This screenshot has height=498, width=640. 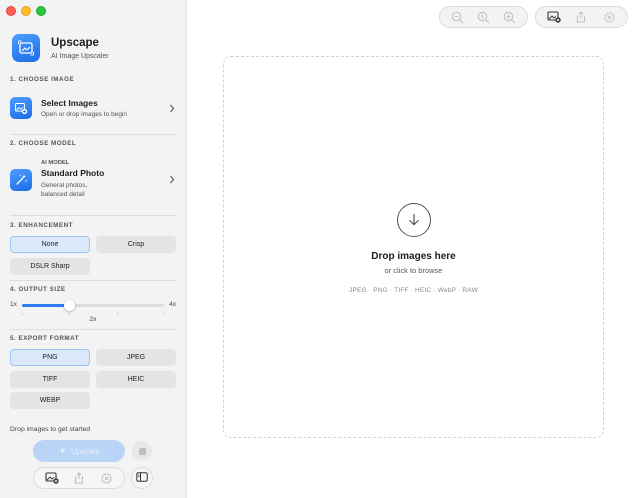 I want to click on dropzone-supported-formats: JPEG · PNG · TIFF · HEIC · WebP · RAW, so click(x=413, y=290).